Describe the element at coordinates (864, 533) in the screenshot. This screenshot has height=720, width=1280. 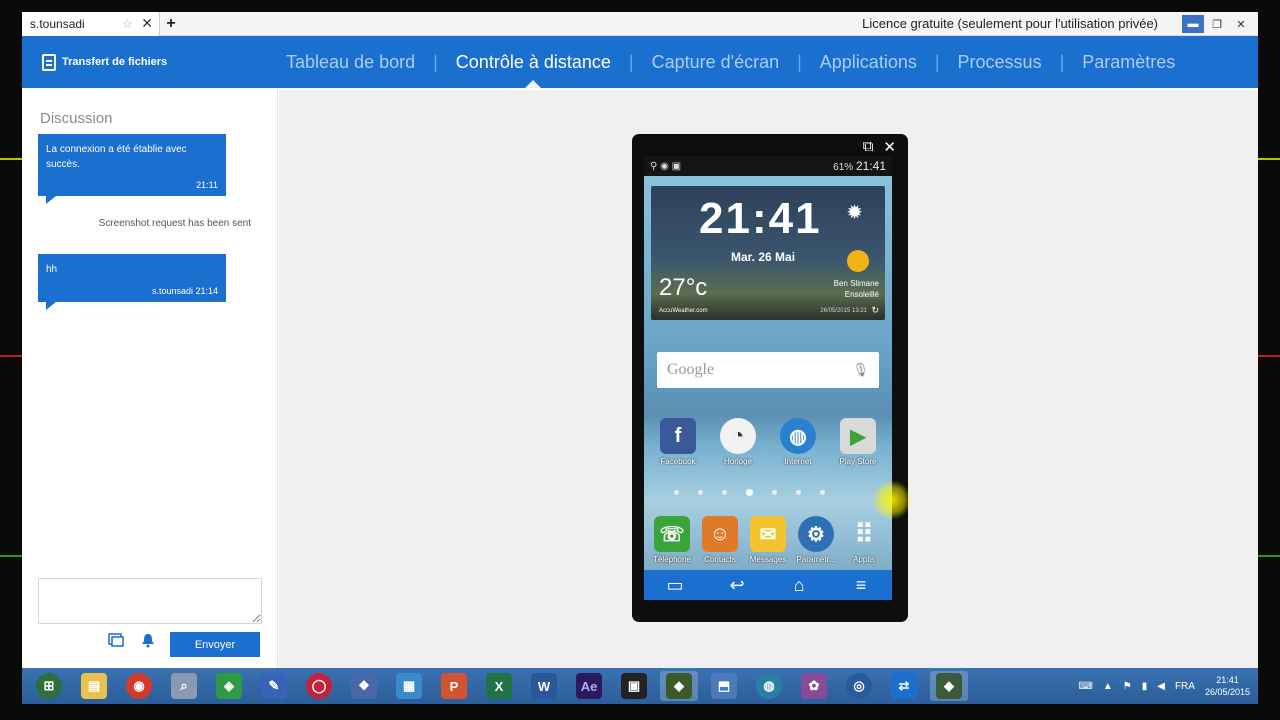
I see `apps-grid-icon: ⠿` at that location.